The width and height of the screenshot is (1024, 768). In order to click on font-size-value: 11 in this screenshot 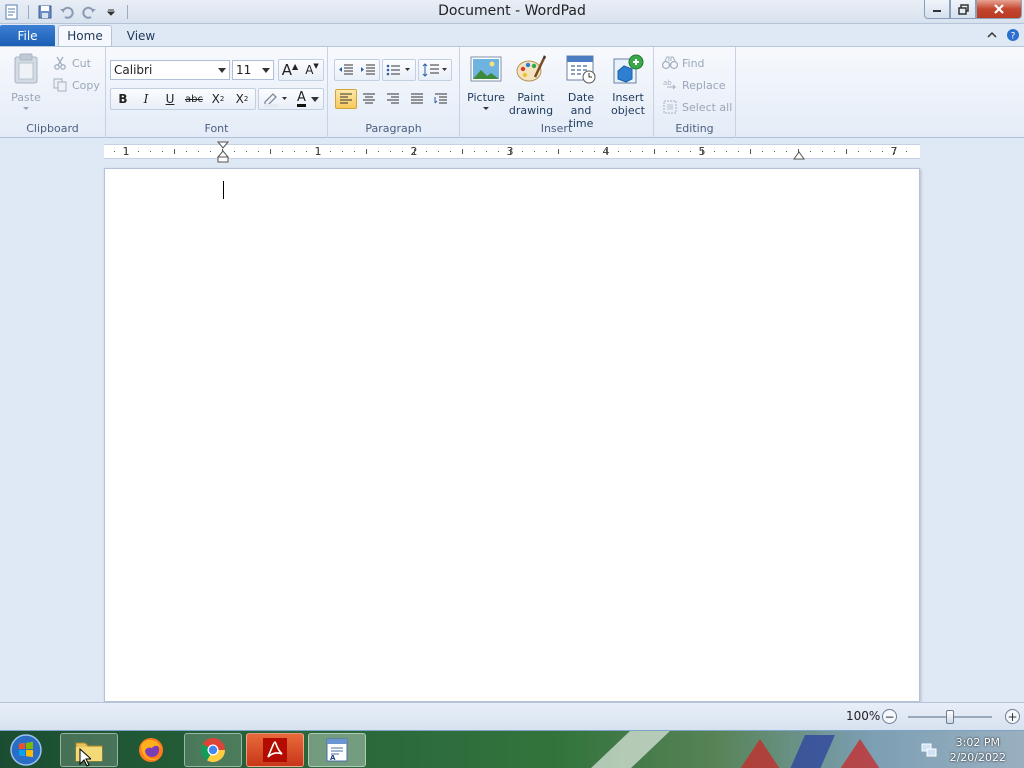, I will do `click(244, 70)`.